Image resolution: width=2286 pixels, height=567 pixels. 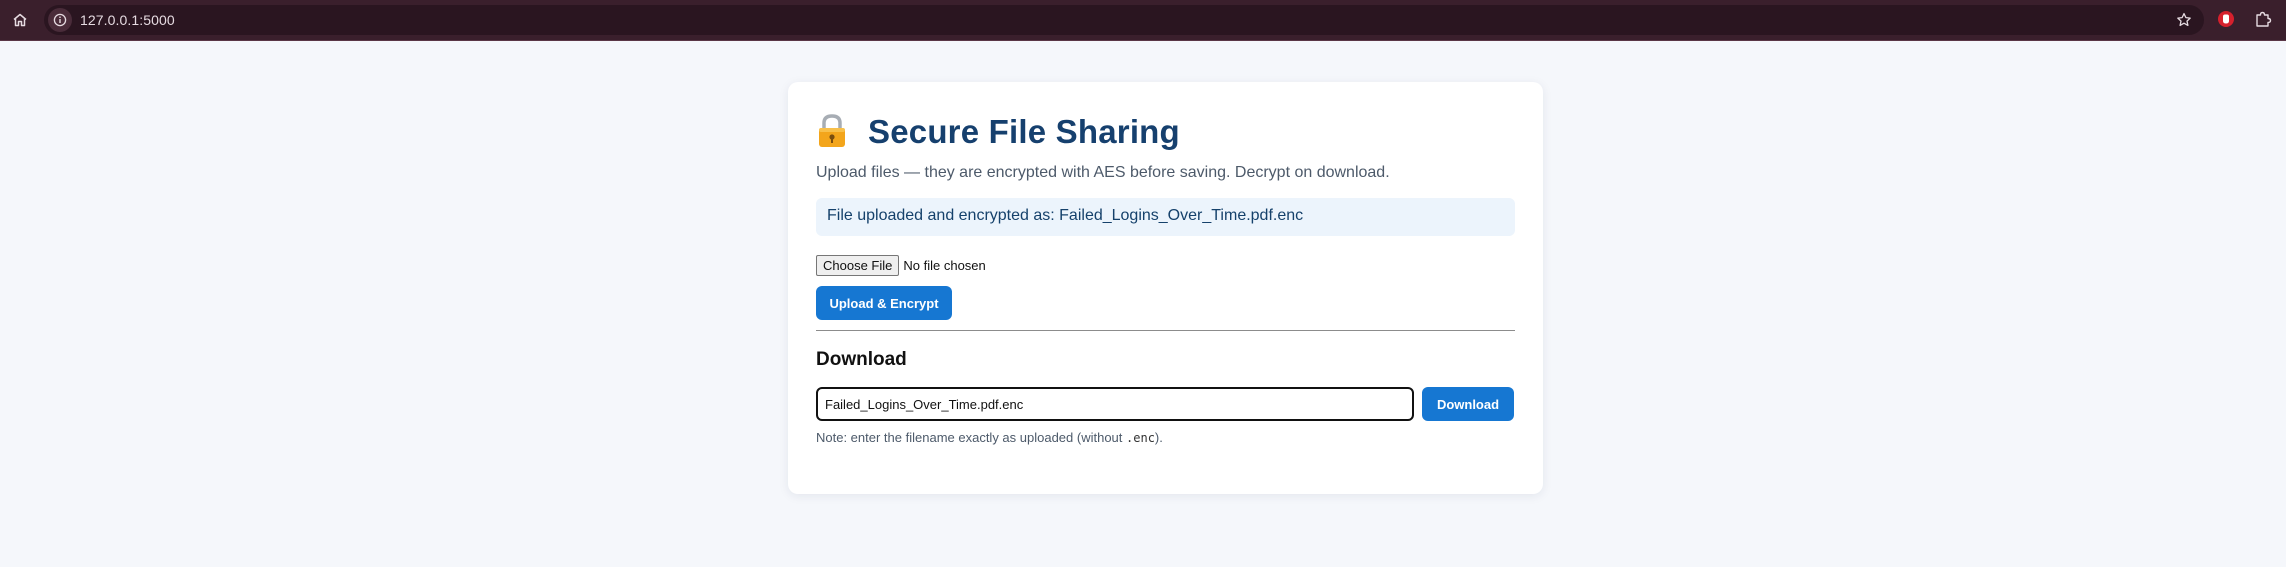 What do you see at coordinates (1165, 330) in the screenshot?
I see `section-divider` at bounding box center [1165, 330].